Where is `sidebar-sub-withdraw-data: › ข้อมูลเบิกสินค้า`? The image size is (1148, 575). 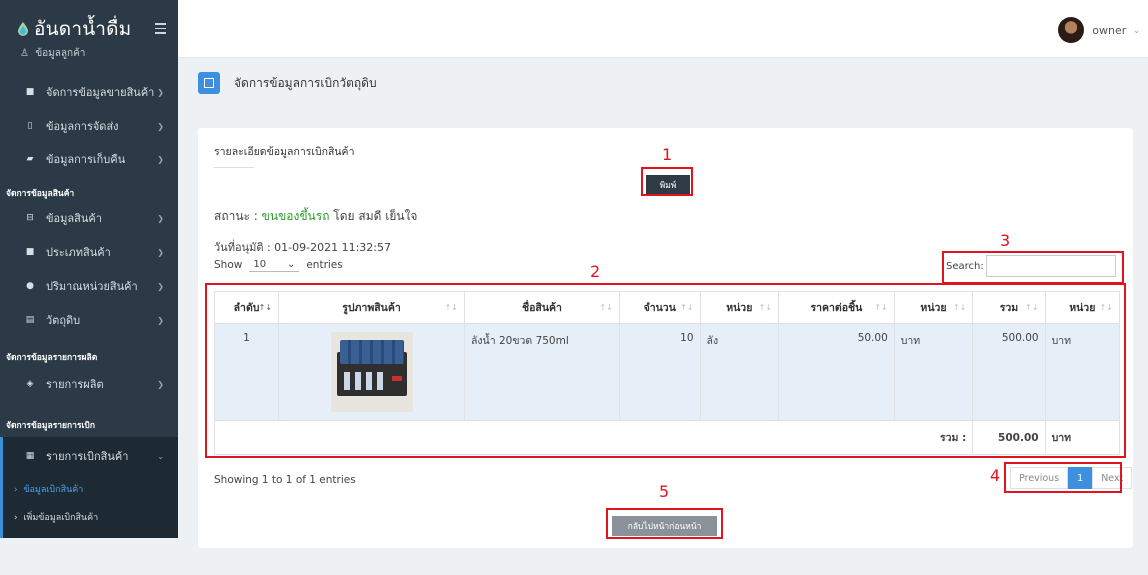 sidebar-sub-withdraw-data: › ข้อมูลเบิกสินค้า is located at coordinates (48, 489).